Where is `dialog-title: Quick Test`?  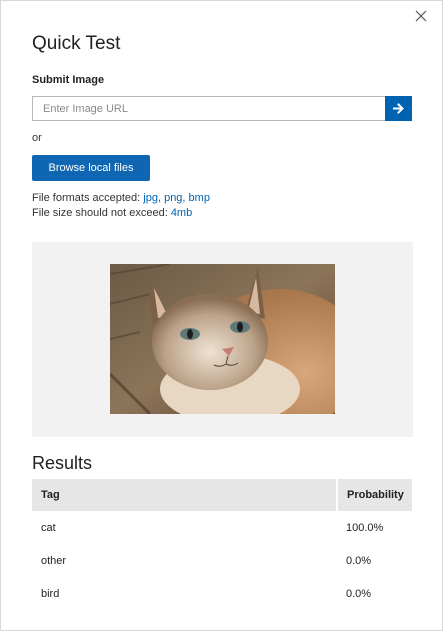
dialog-title: Quick Test is located at coordinates (76, 43).